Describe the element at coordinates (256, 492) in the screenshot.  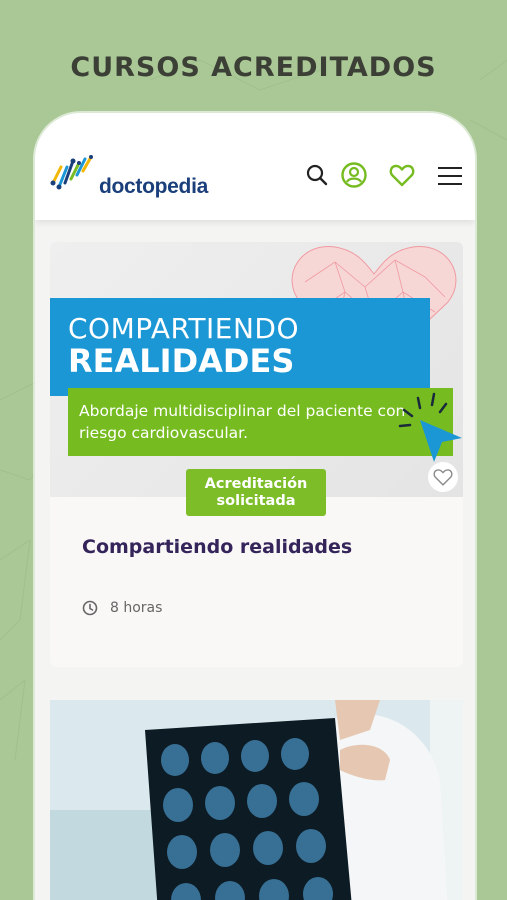
I see `accreditation-badge: Acreditación solicitada` at that location.